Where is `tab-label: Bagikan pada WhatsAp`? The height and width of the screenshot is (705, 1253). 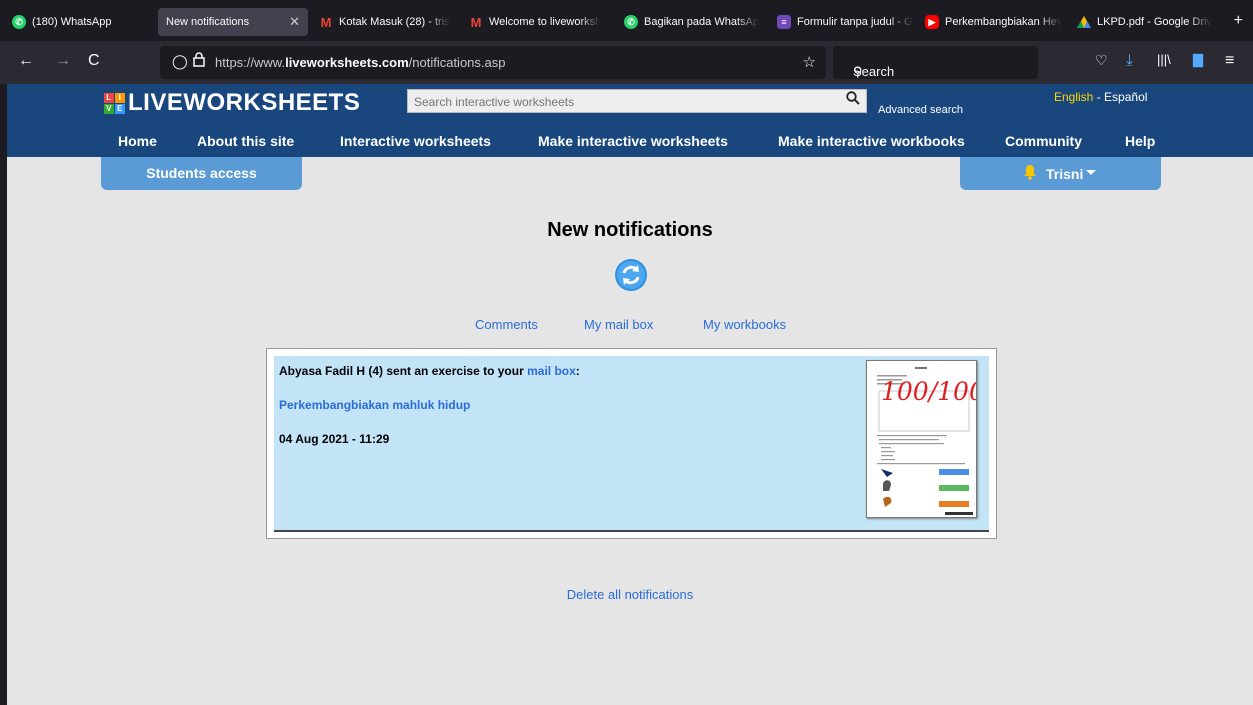 tab-label: Bagikan pada WhatsAp is located at coordinates (701, 22).